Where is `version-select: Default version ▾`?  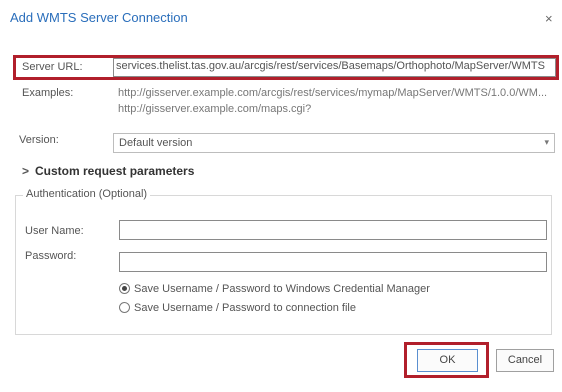 version-select: Default version ▾ is located at coordinates (334, 143).